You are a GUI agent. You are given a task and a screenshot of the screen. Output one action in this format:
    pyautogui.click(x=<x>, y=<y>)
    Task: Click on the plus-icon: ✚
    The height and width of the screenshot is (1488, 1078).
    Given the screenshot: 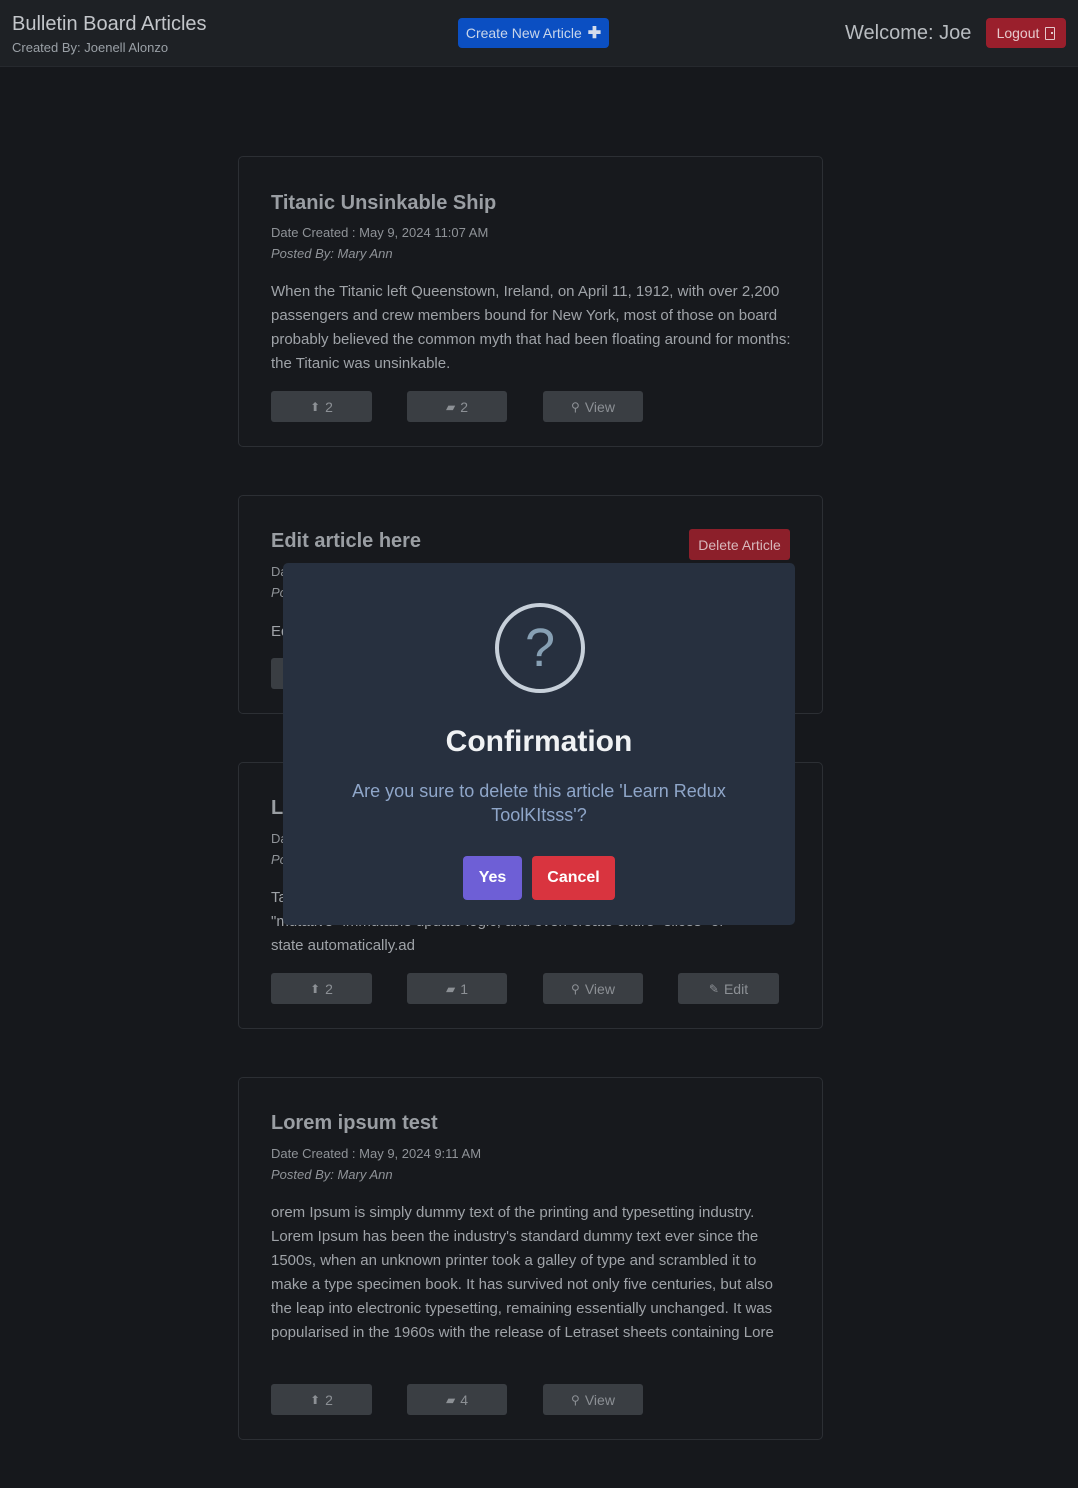 What is the action you would take?
    pyautogui.click(x=594, y=33)
    